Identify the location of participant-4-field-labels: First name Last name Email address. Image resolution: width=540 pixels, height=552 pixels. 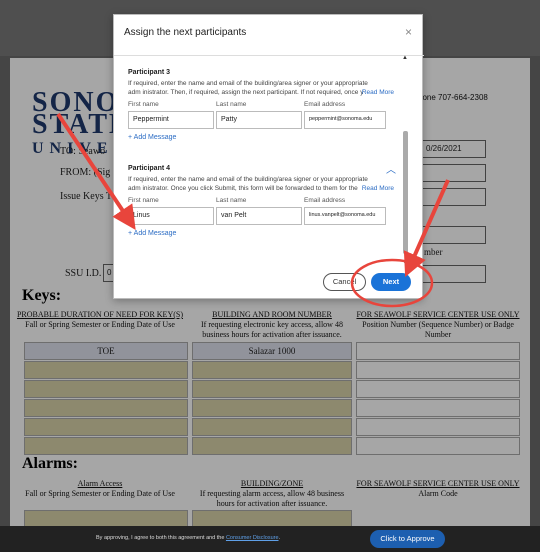
(263, 200).